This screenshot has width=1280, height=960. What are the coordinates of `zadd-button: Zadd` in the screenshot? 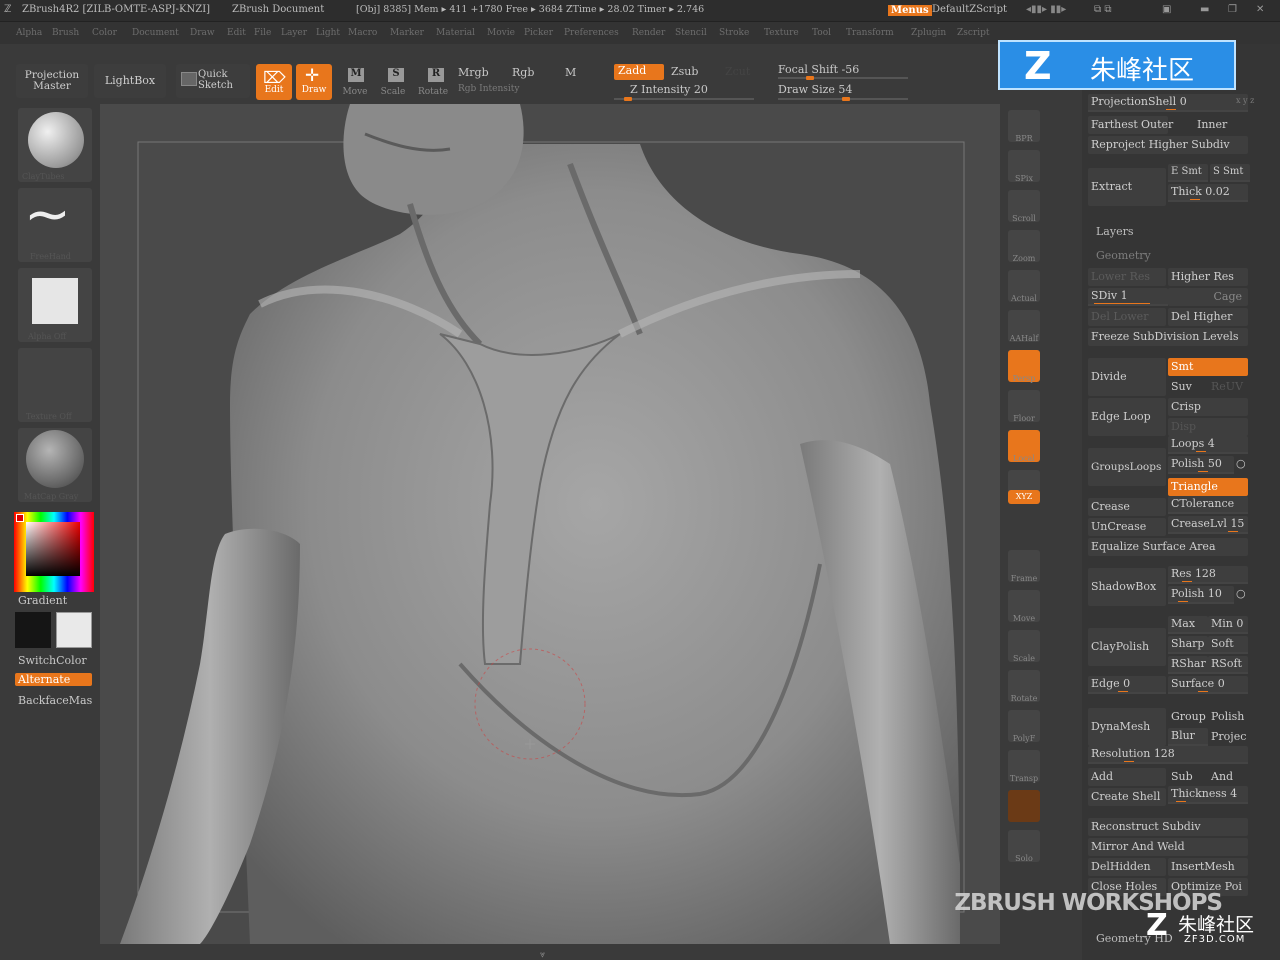 It's located at (639, 72).